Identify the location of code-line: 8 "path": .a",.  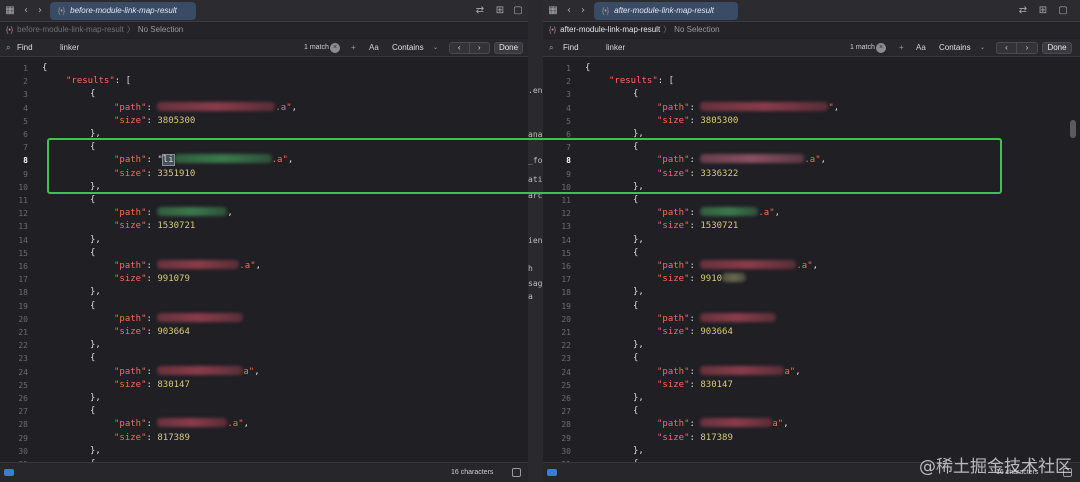
(811, 160).